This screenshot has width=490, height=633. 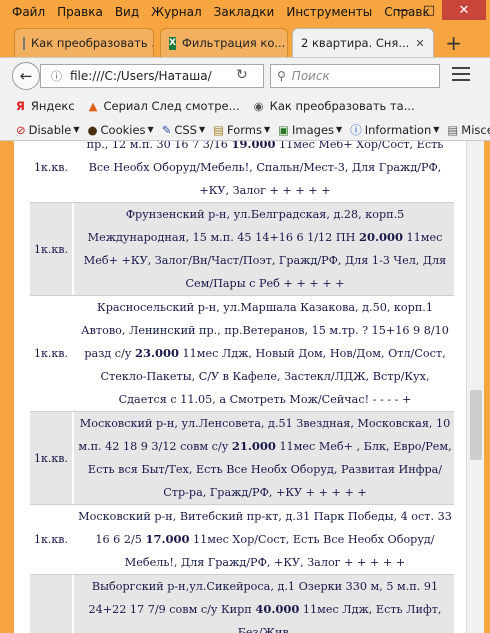 What do you see at coordinates (219, 129) in the screenshot?
I see `forms-icon: ▤` at bounding box center [219, 129].